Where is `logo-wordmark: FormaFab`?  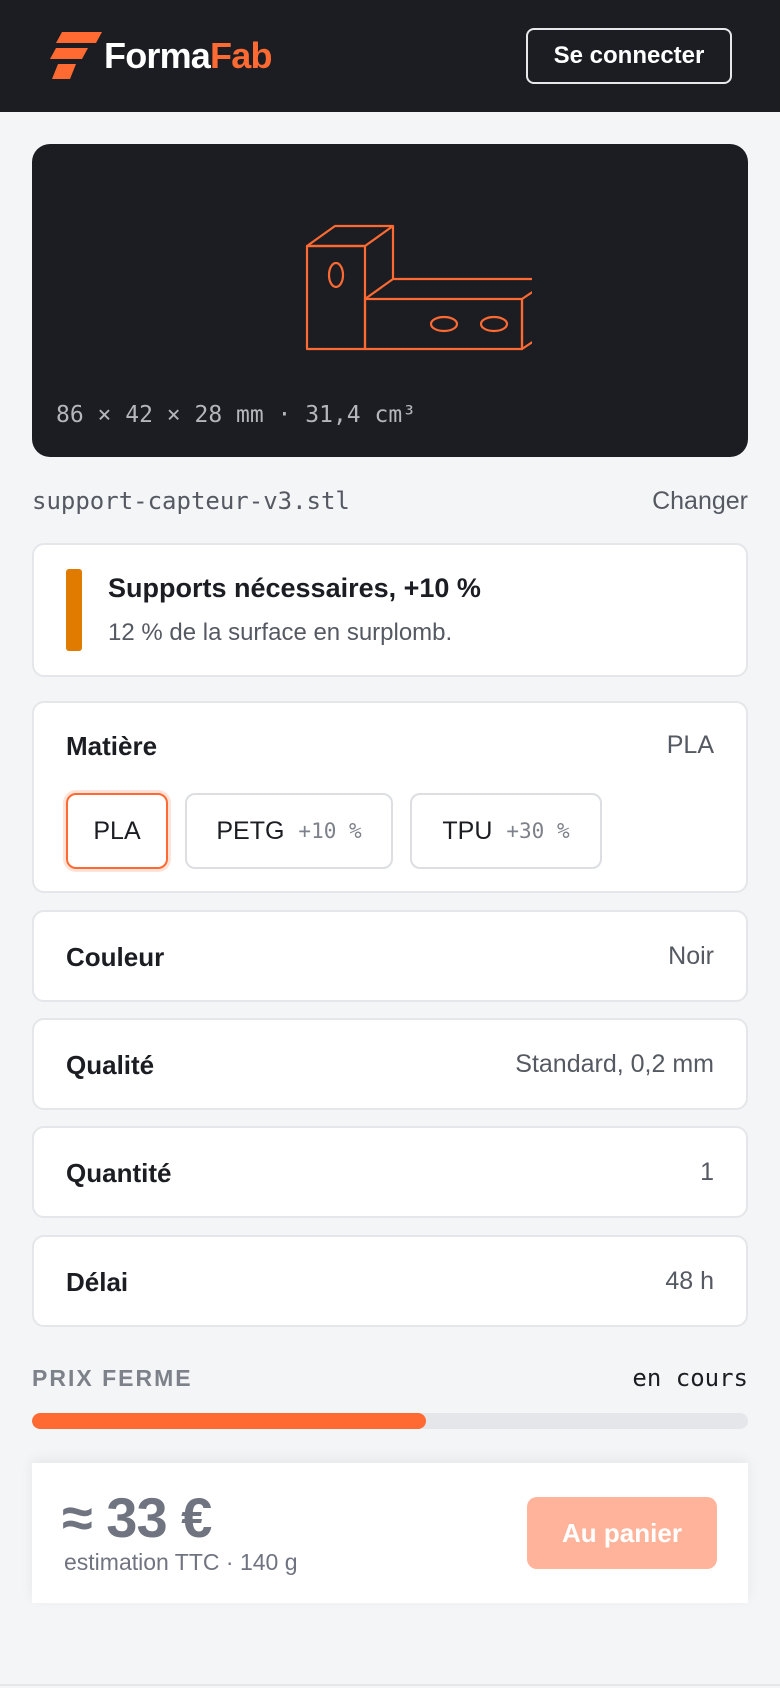 logo-wordmark: FormaFab is located at coordinates (188, 56).